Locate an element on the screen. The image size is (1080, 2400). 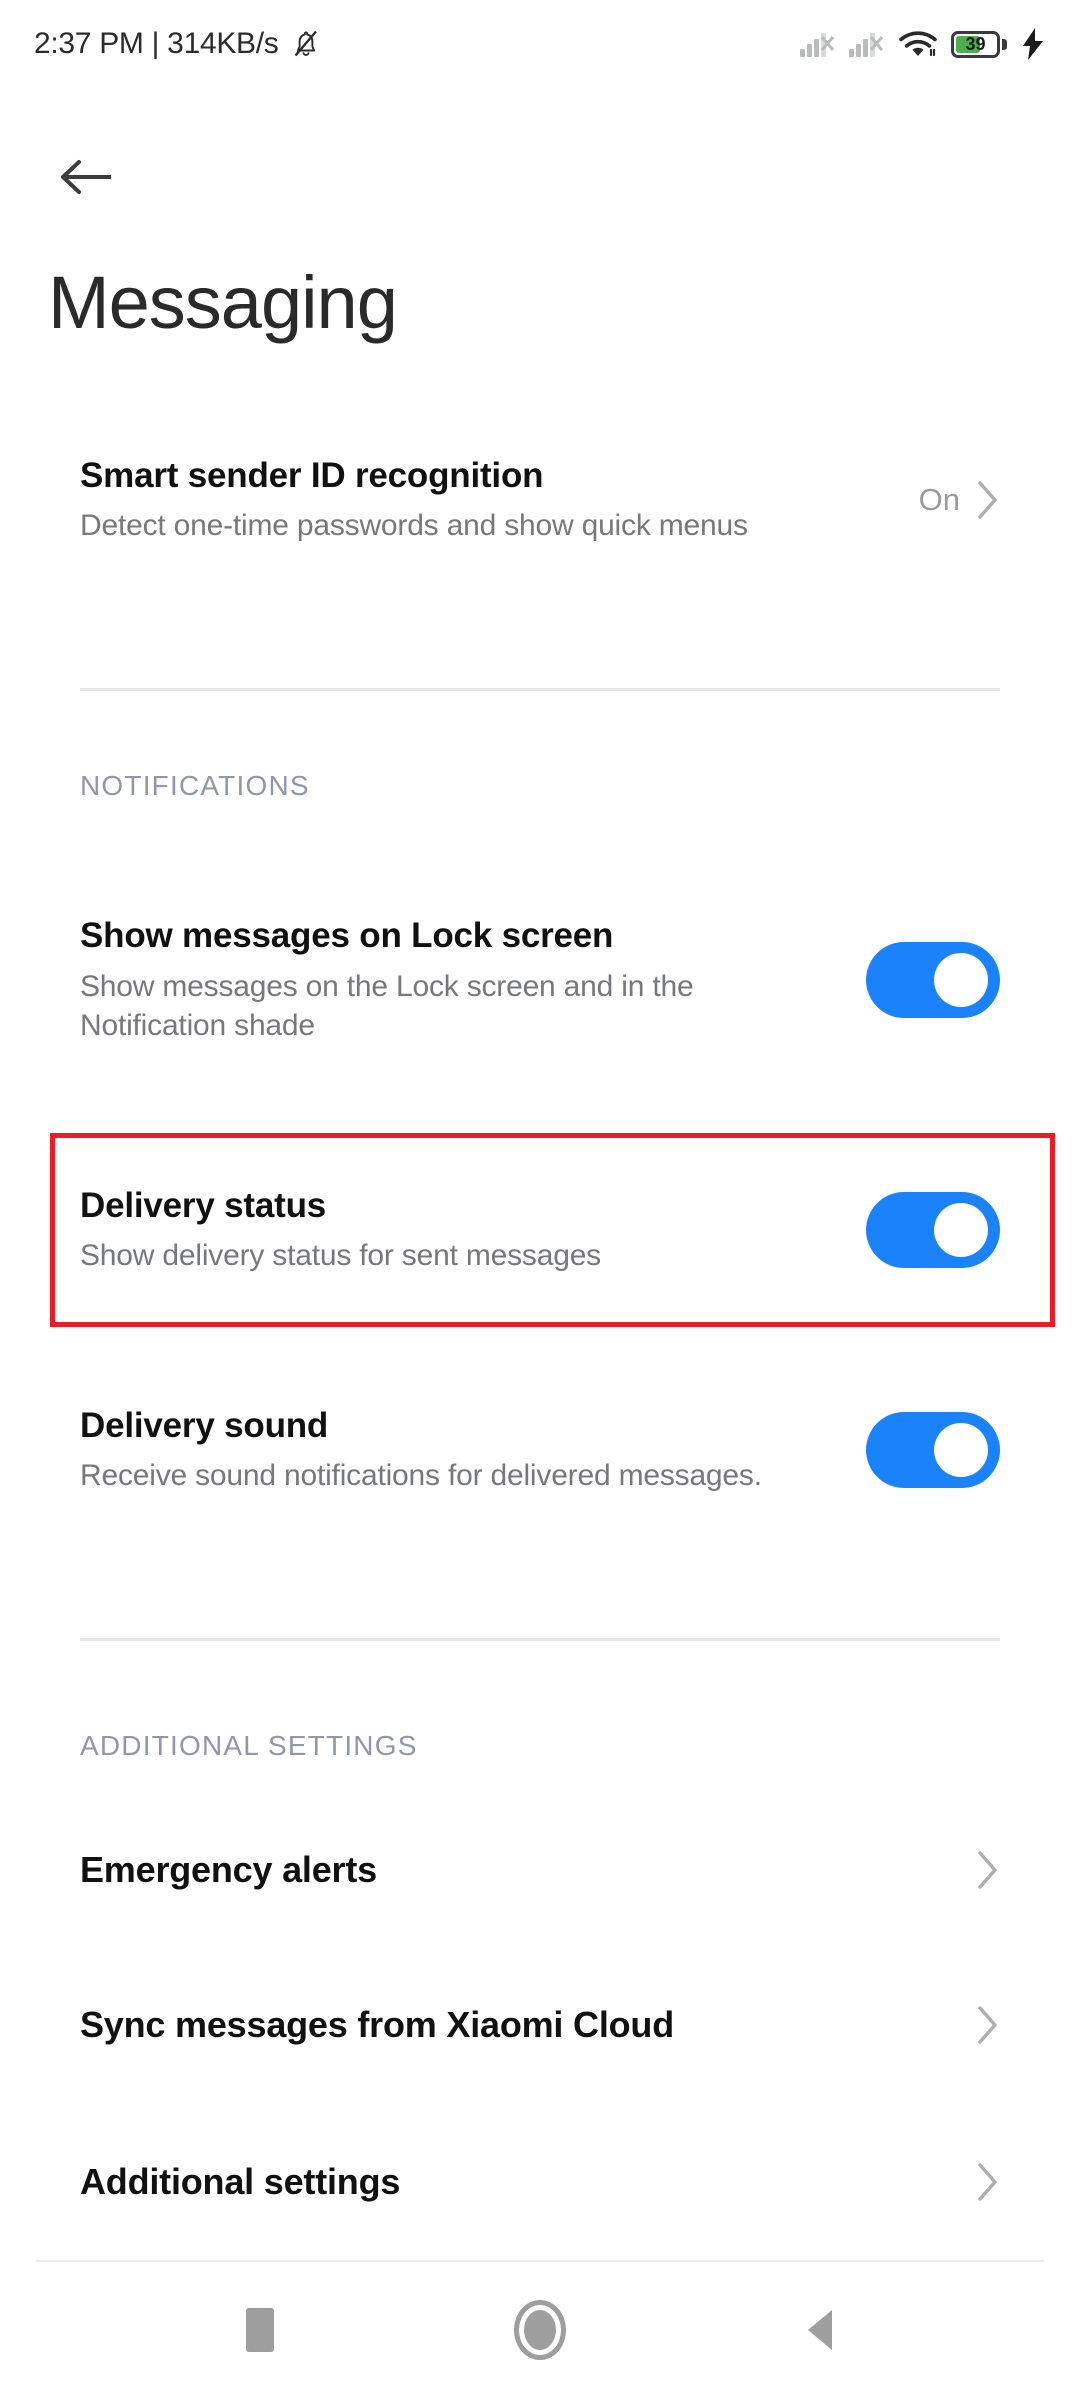
row-sync-messages-from-xiaomi-cloud: Sync messages from Xiaomi Cloud is located at coordinates (540, 2025).